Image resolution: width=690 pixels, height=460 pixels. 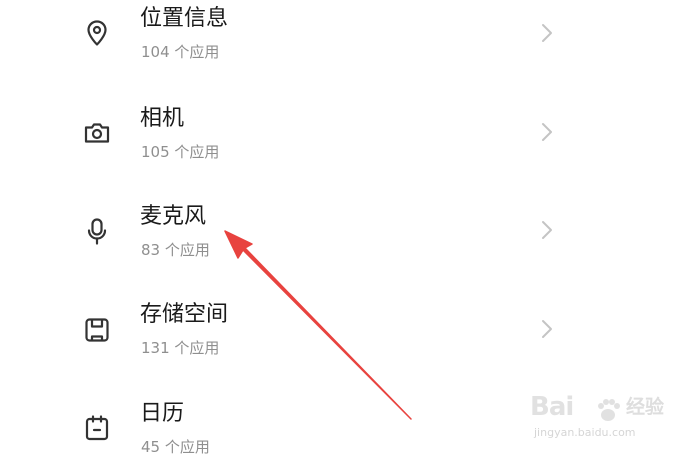 I want to click on microphone-icon, so click(x=97, y=231).